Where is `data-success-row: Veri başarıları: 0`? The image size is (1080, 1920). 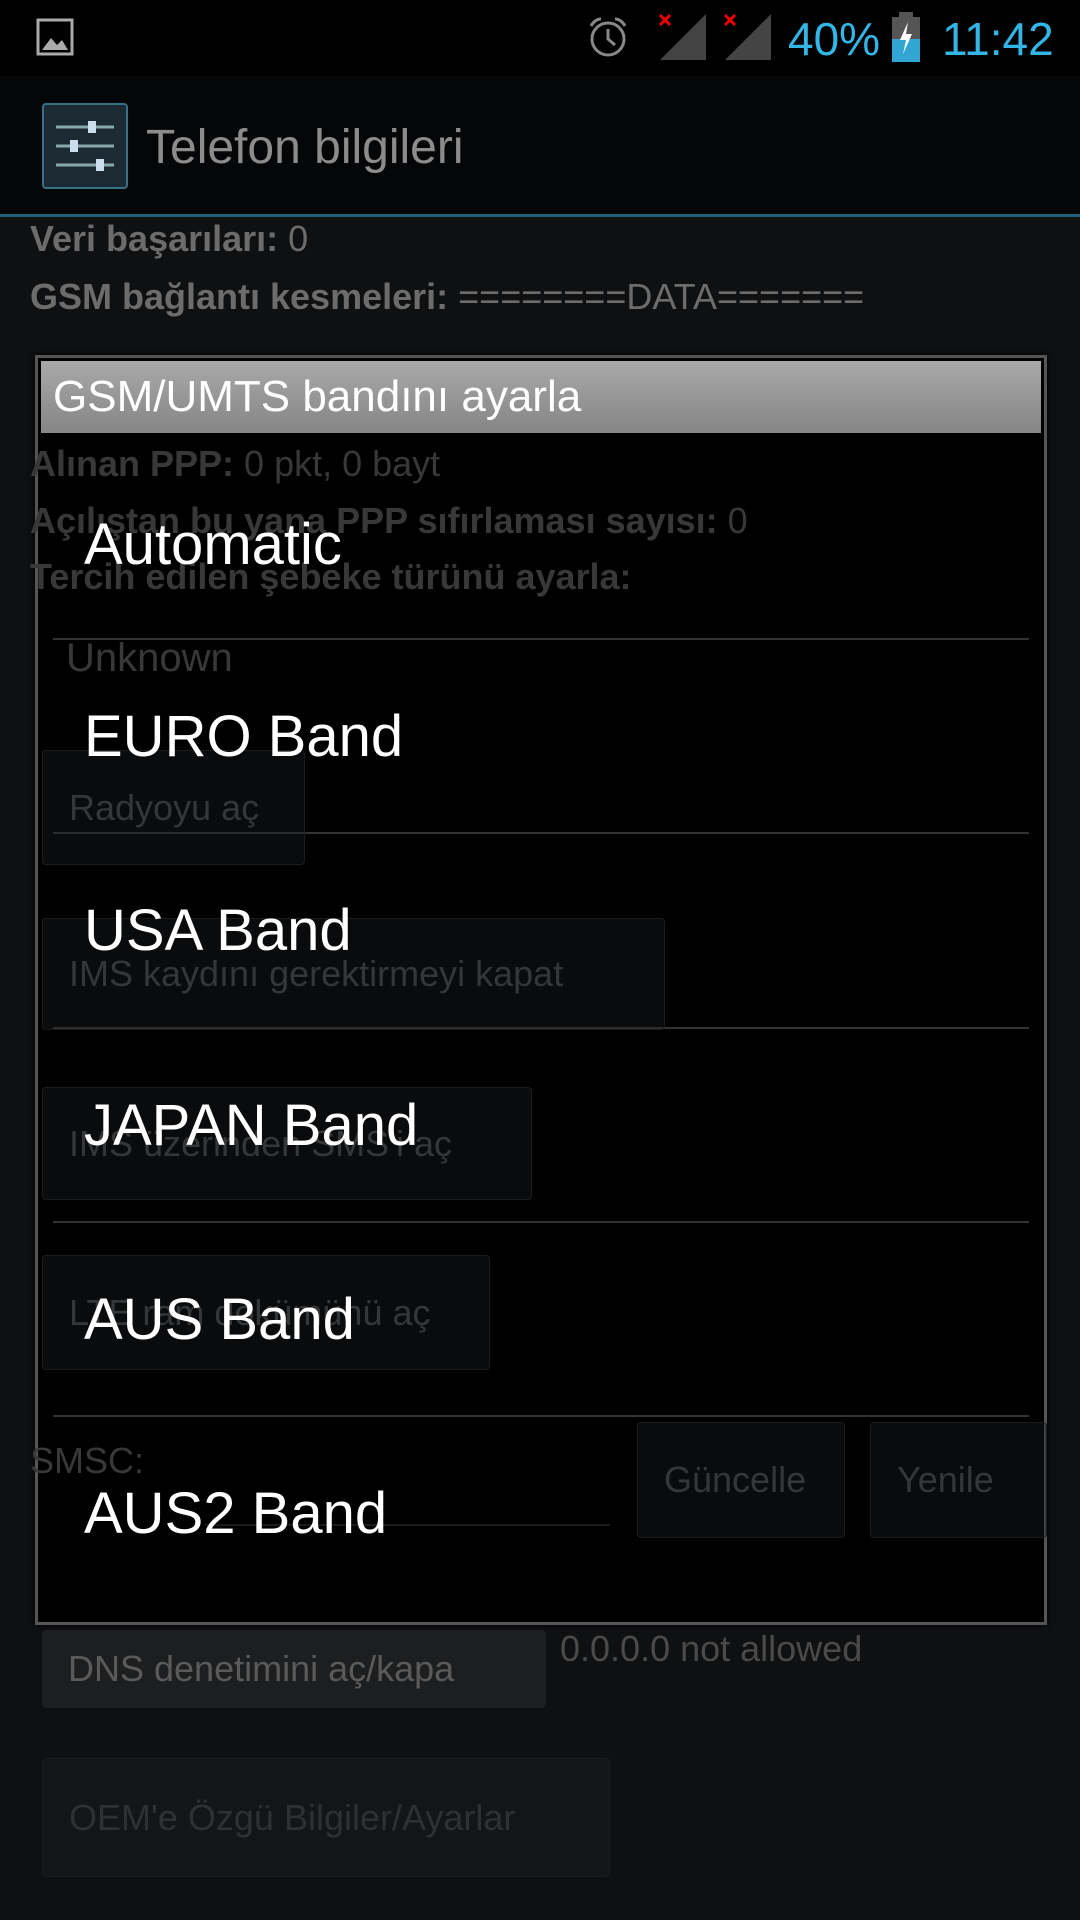 data-success-row: Veri başarıları: 0 is located at coordinates (169, 239).